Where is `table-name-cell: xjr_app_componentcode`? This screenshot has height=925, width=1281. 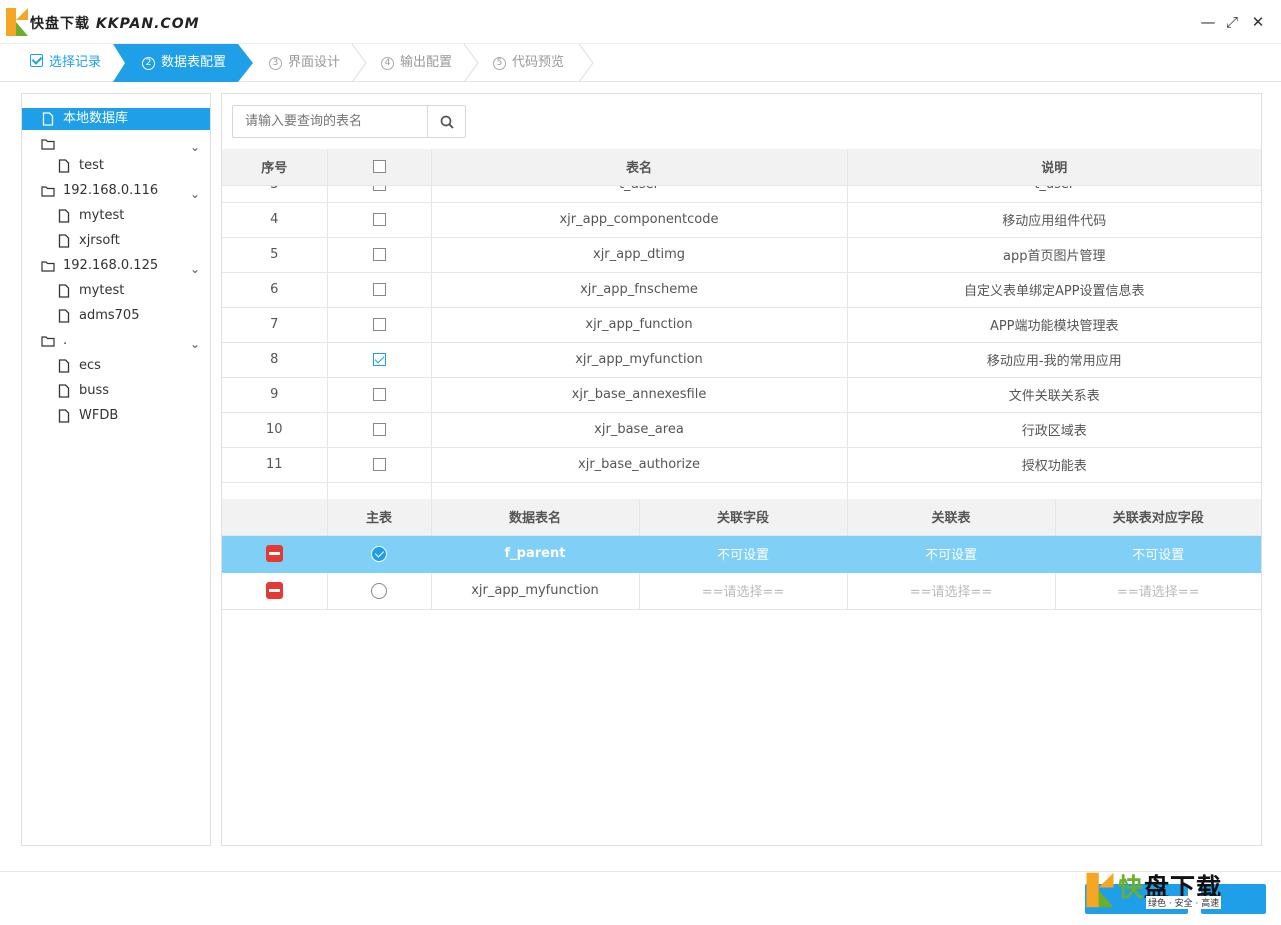
table-name-cell: xjr_app_componentcode is located at coordinates (639, 220).